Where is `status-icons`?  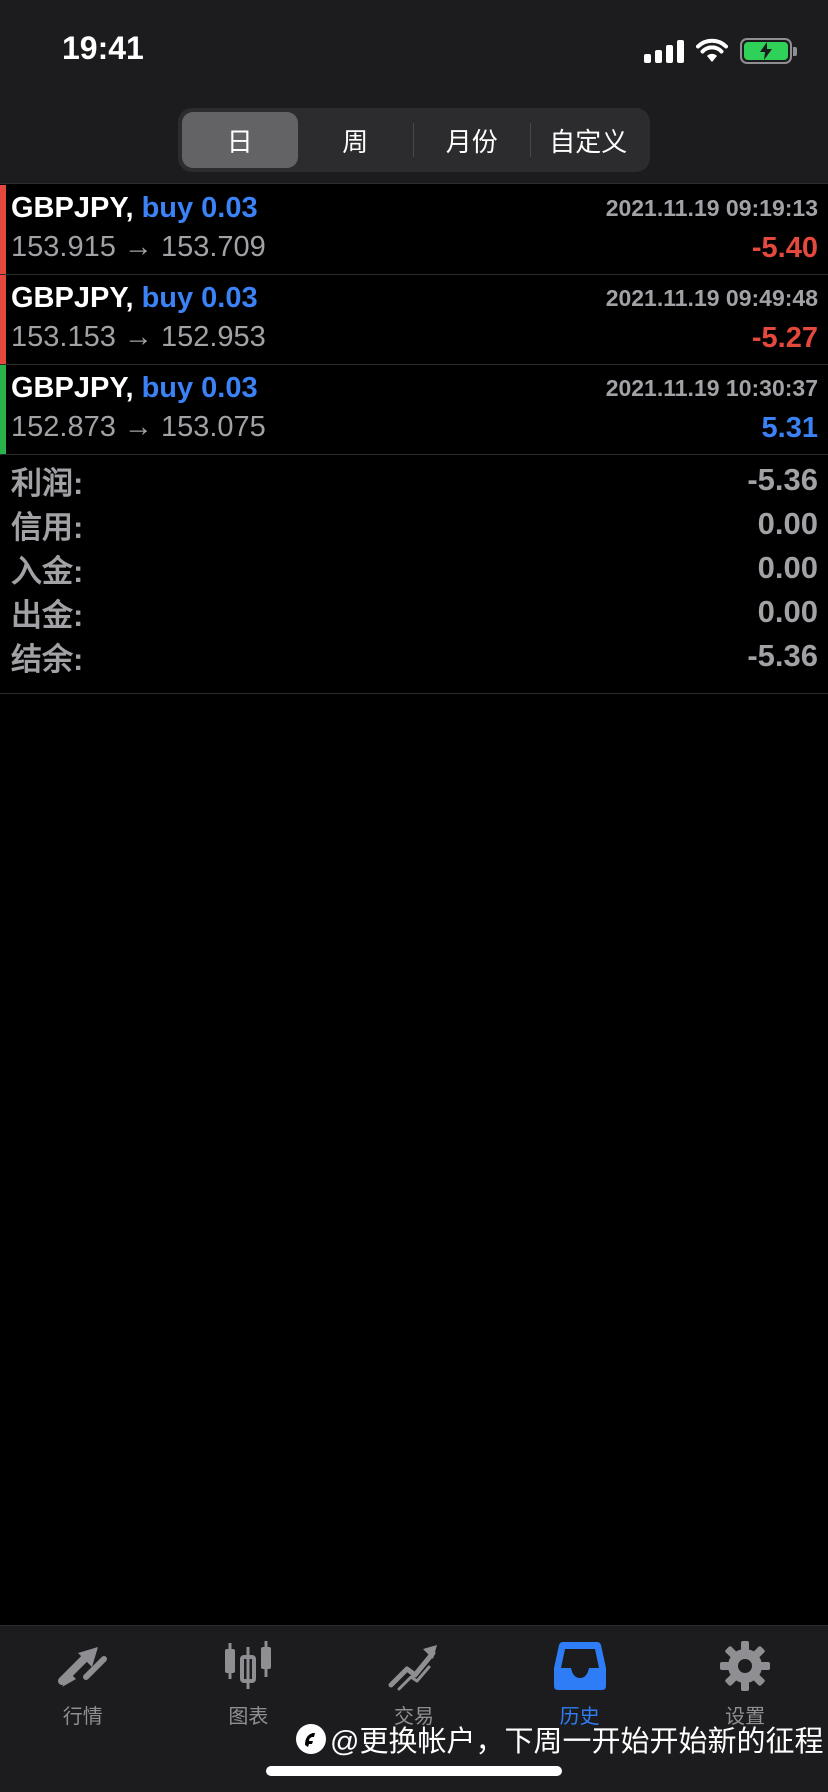
status-icons is located at coordinates (720, 51).